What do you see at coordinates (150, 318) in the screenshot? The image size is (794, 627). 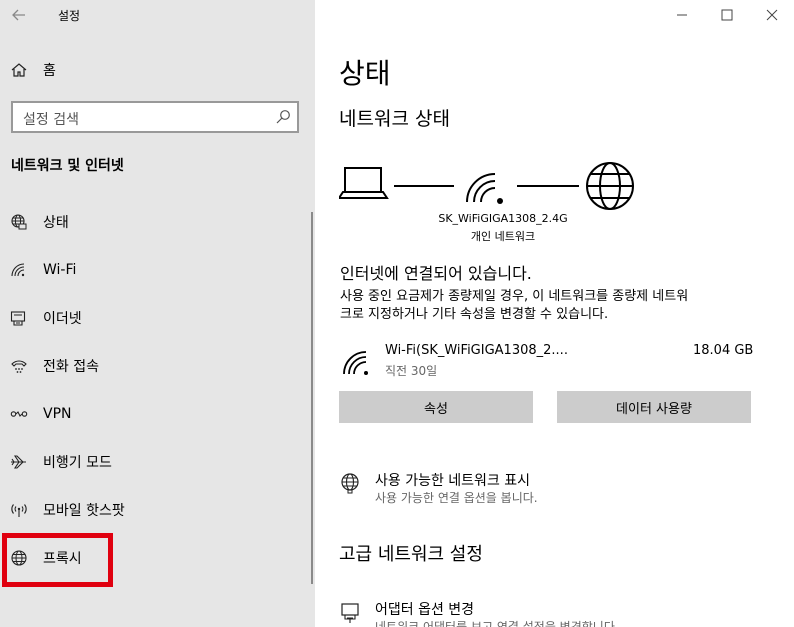 I see `sidebar-item-ethernet: 이더넷` at bounding box center [150, 318].